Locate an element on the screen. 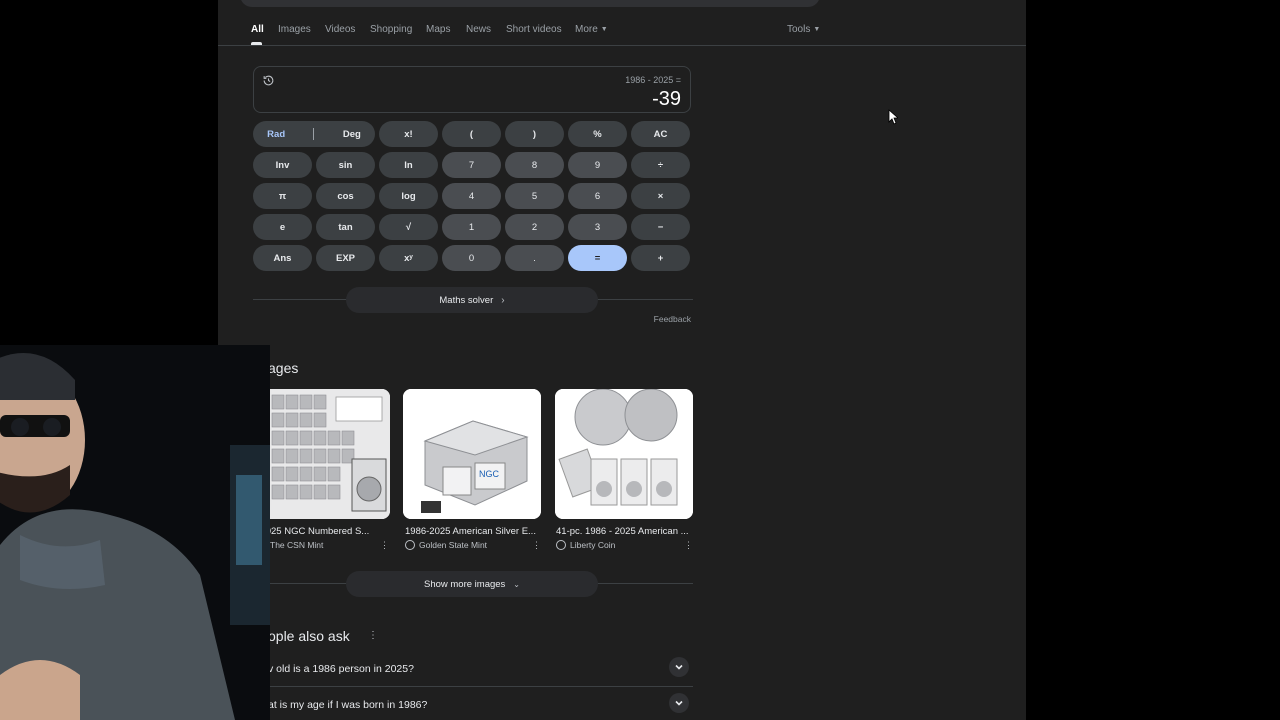 The image size is (1280, 720). active-tab-indicator is located at coordinates (256, 43).